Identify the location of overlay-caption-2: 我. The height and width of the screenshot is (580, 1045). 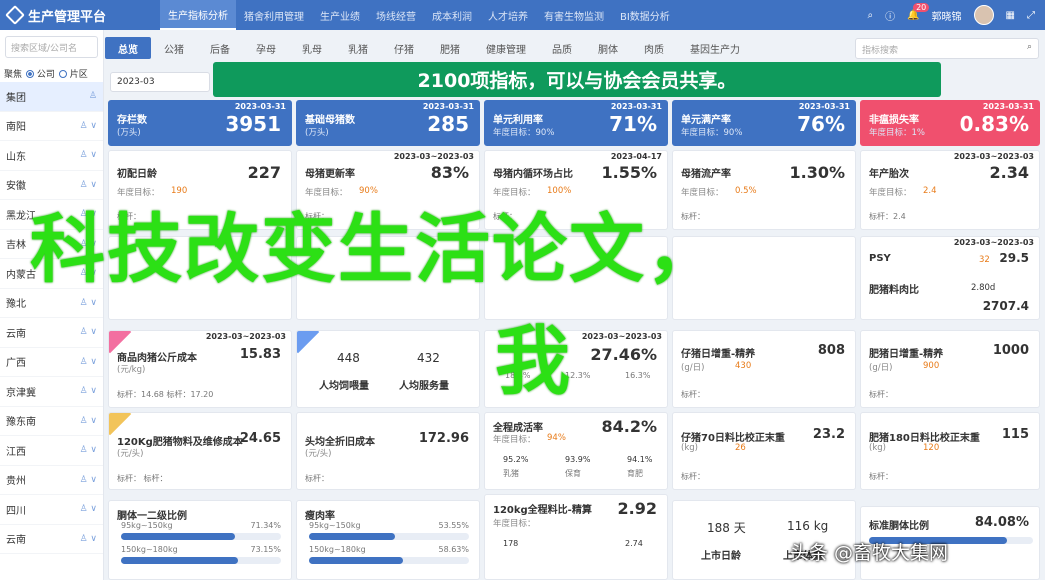
(533, 361).